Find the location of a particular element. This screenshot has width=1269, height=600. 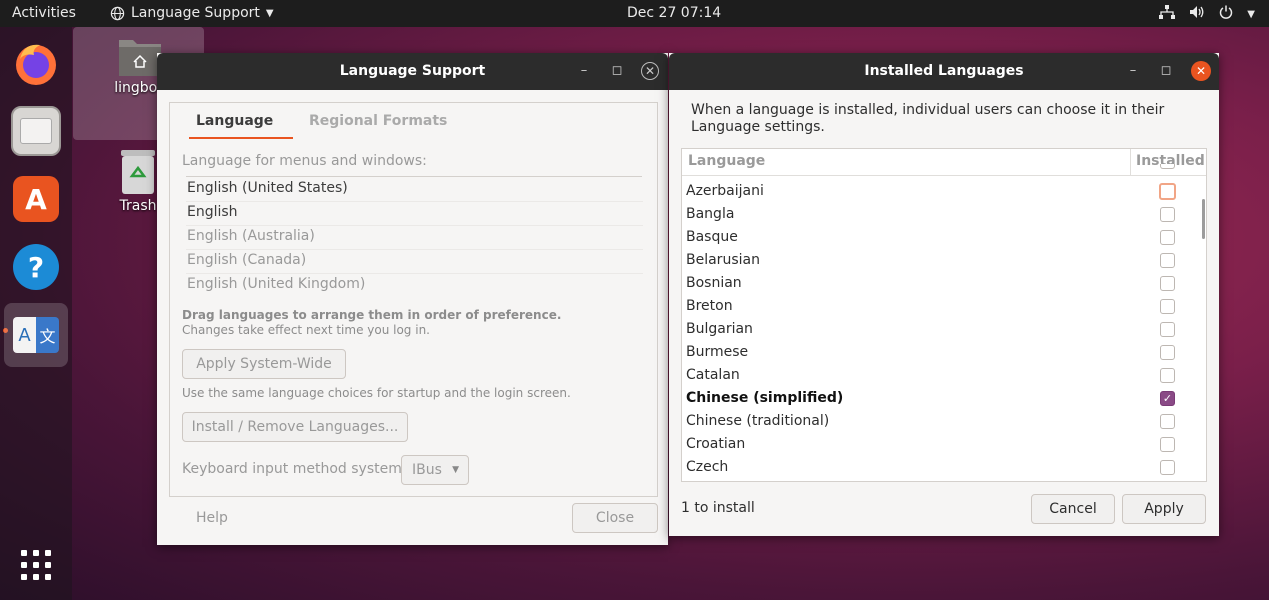

files-icon is located at coordinates (36, 131).